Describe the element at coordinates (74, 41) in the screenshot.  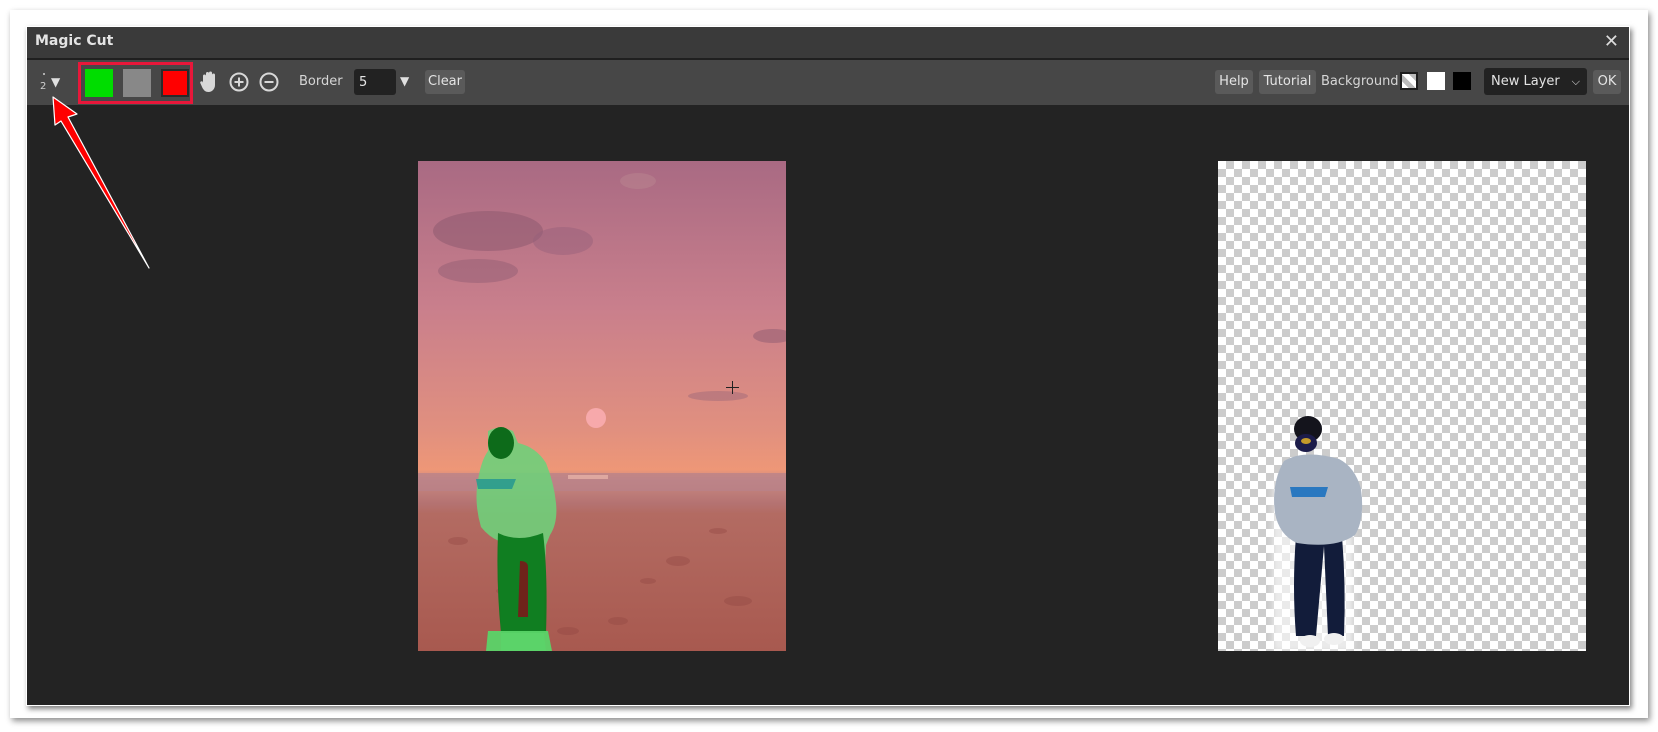
I see `dialog-title: Magic Cut` at that location.